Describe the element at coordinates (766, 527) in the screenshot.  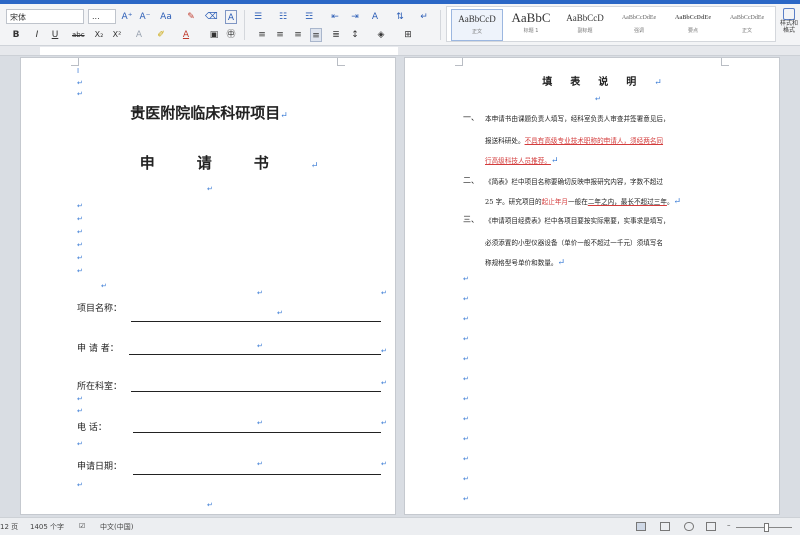
I see `zoom-slider-knob` at that location.